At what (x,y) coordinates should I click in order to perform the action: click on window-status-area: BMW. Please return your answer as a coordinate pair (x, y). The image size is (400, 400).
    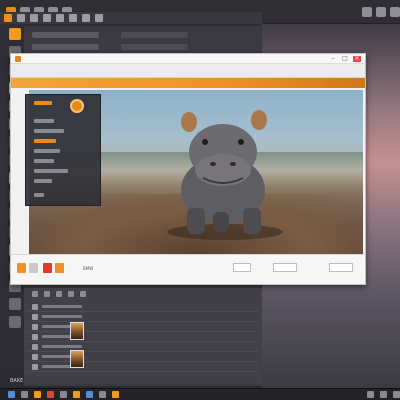
    Looking at the image, I should click on (188, 269).